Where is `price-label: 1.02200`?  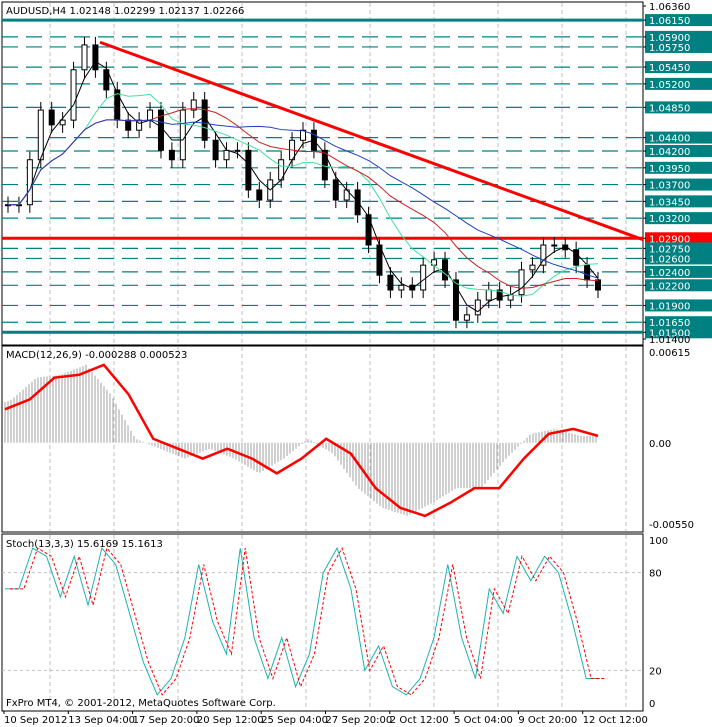
price-label: 1.02200 is located at coordinates (669, 286).